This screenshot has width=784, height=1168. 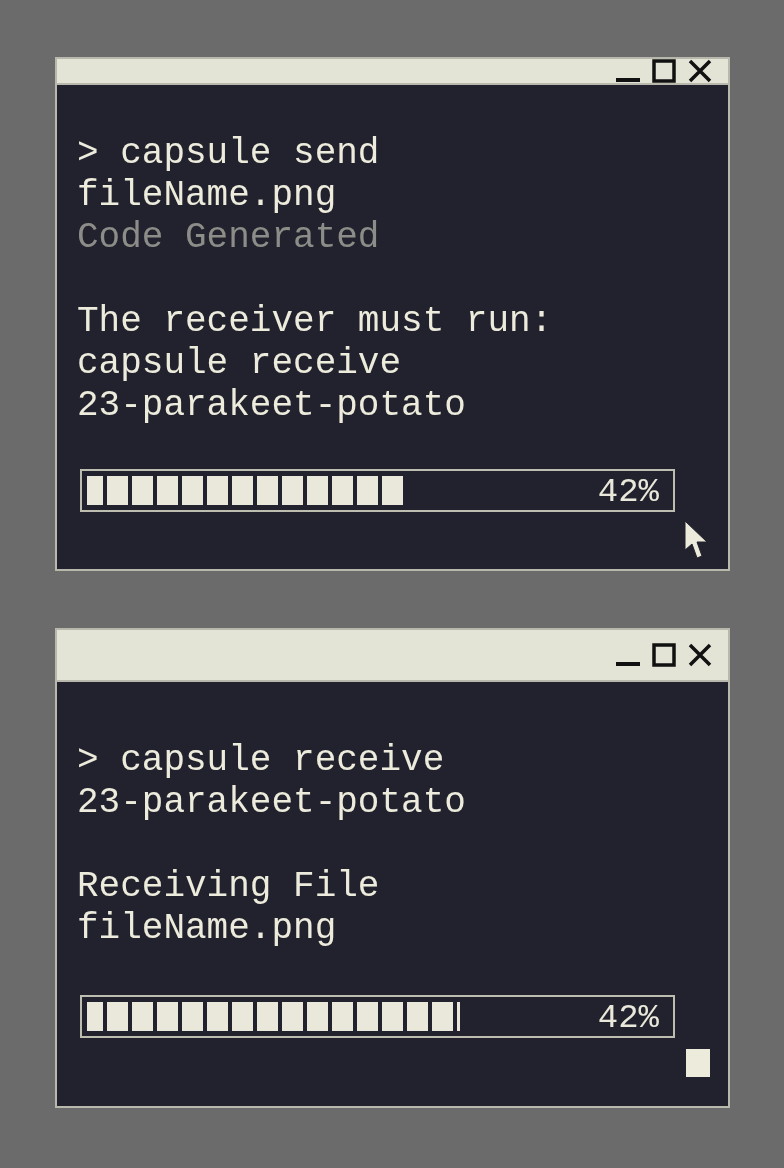 I want to click on terminal-line: Receiving File, so click(x=229, y=887).